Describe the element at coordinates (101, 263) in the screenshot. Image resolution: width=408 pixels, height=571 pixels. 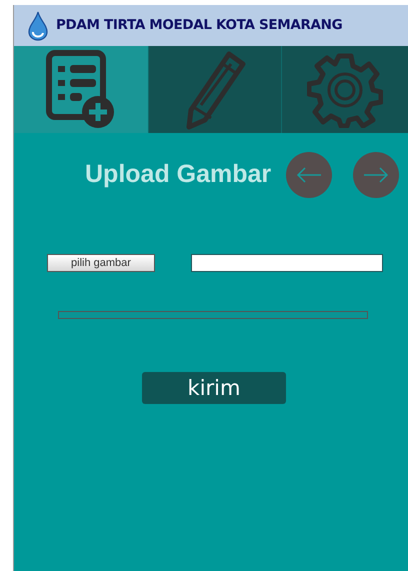
I see `choose-image-button: pilih gambar` at that location.